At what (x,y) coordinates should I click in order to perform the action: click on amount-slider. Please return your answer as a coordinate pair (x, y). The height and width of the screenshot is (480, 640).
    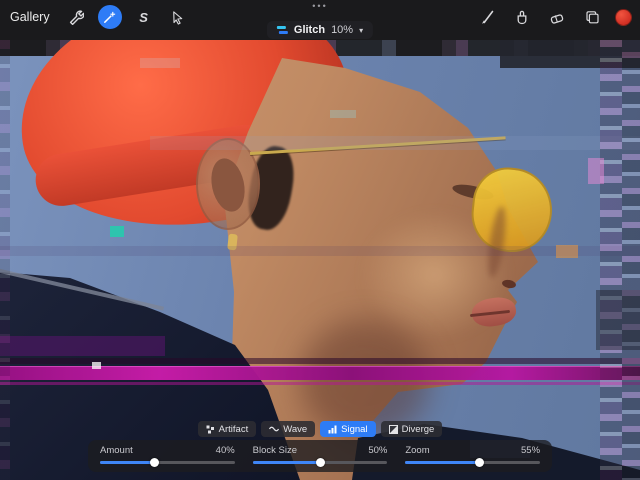
    Looking at the image, I should click on (167, 462).